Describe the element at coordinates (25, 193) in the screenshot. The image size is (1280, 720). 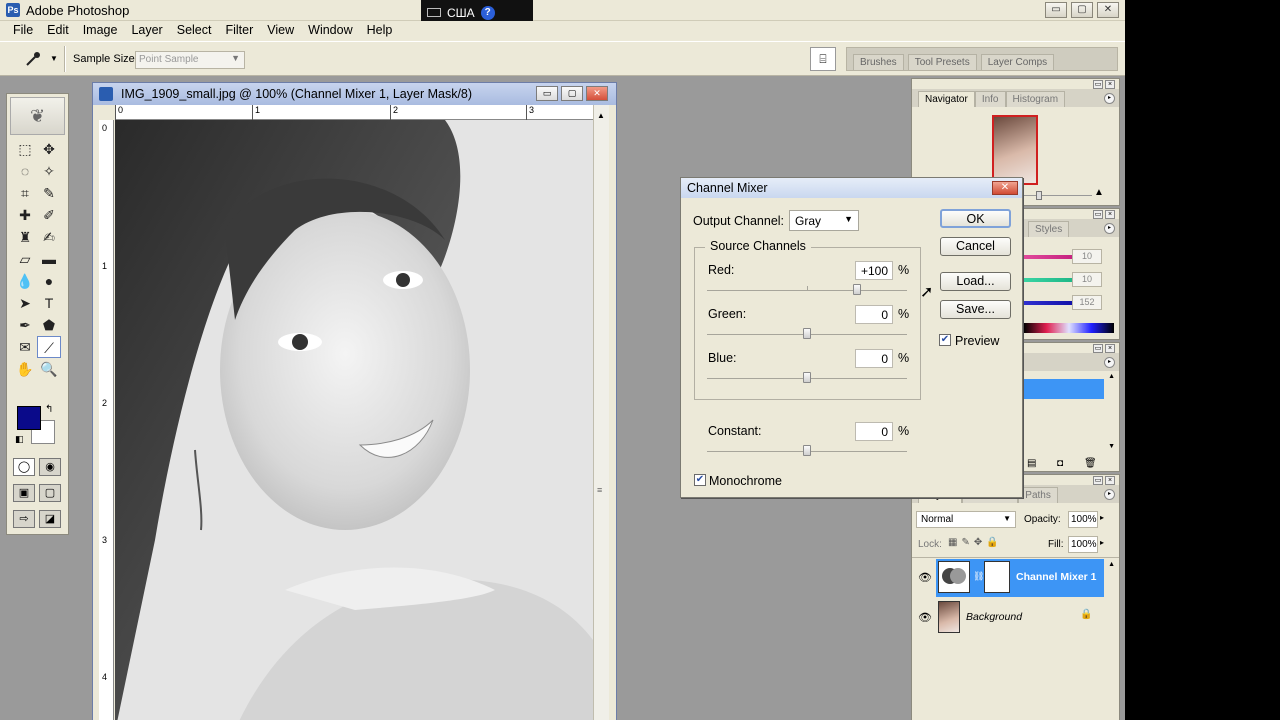
I see `crop-tool-icon: ⌗` at that location.